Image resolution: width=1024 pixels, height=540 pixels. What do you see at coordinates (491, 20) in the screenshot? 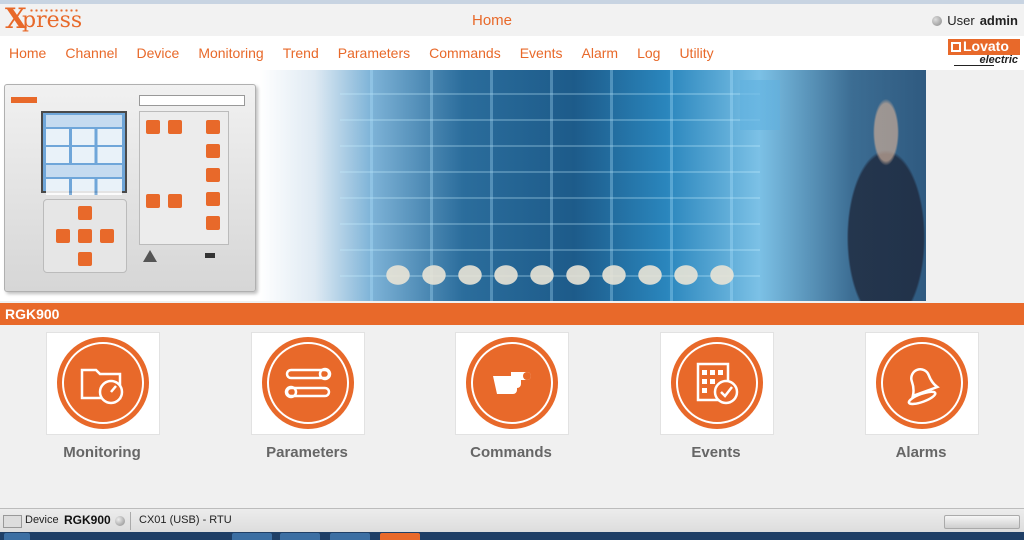
I see `page-title: Home` at bounding box center [491, 20].